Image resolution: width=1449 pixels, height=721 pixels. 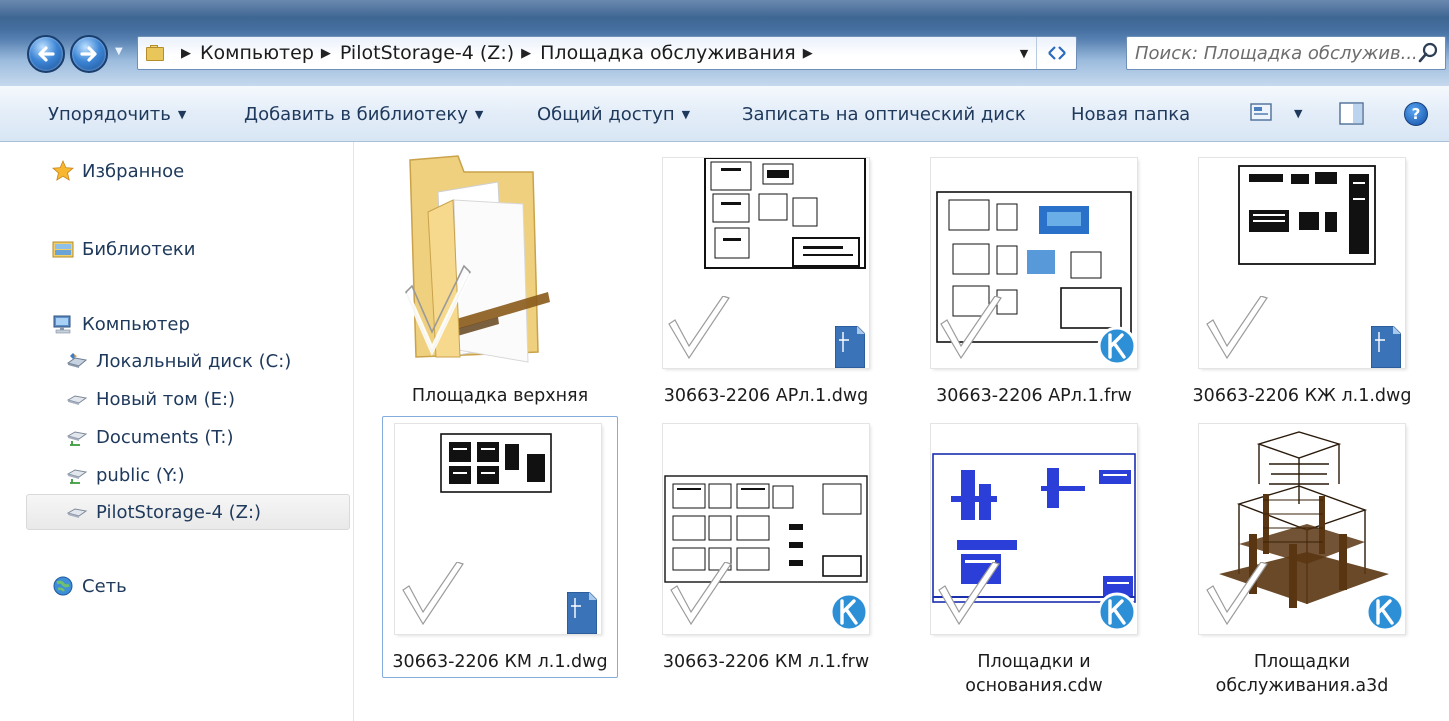 What do you see at coordinates (363, 114) in the screenshot?
I see `add-to-library-menu: Добавить в библиотеку ▼` at bounding box center [363, 114].